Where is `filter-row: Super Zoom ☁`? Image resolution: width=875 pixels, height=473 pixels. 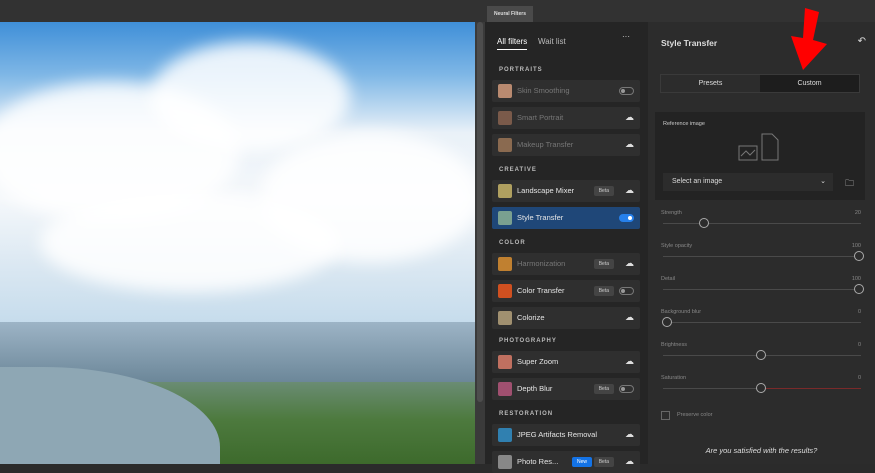
filter-row: Super Zoom ☁ is located at coordinates (566, 362).